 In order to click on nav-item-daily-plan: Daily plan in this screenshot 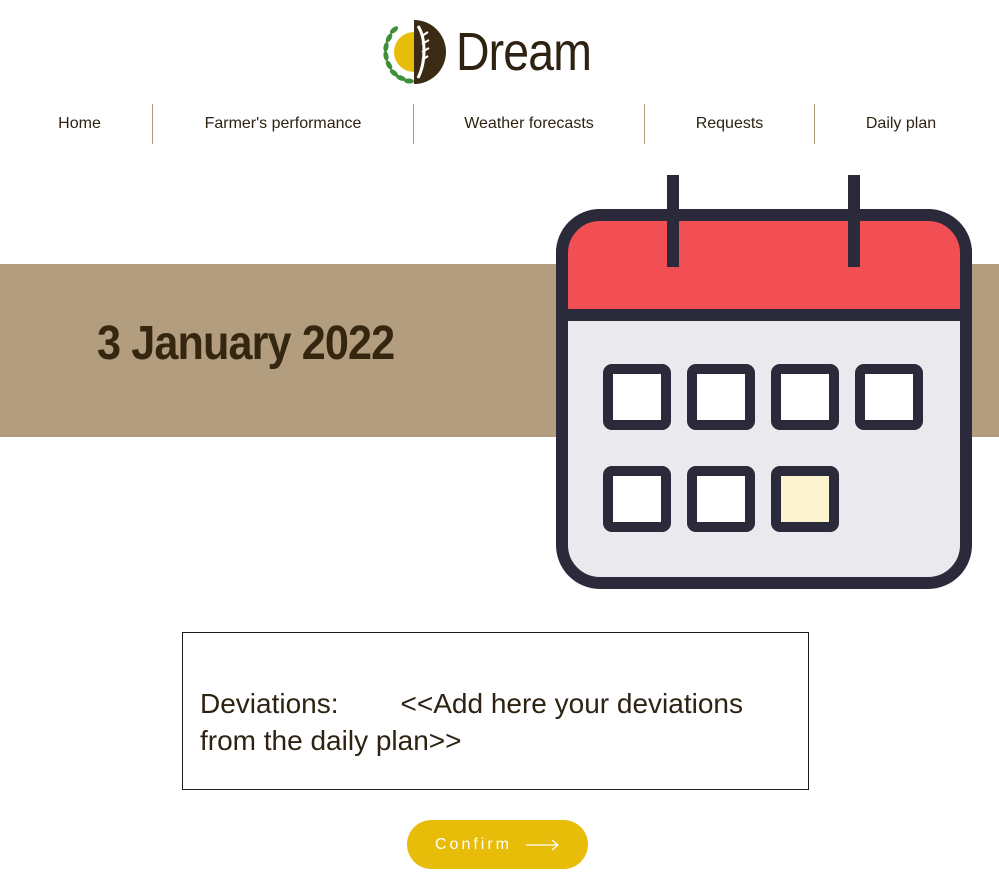, I will do `click(901, 124)`.